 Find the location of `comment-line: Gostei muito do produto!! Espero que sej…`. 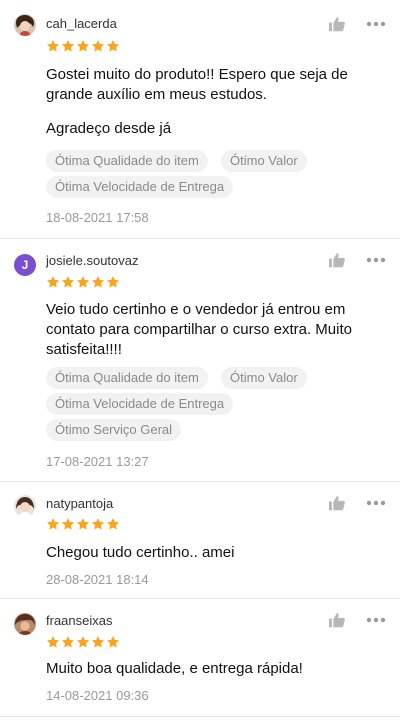

comment-line: Gostei muito do produto!! Espero que sej… is located at coordinates (197, 74).